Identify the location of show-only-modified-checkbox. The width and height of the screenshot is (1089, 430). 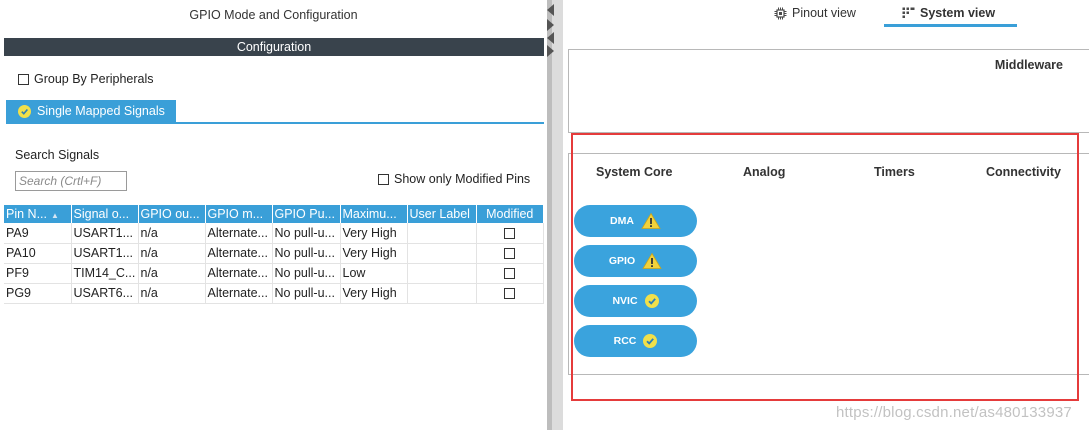
(383, 179).